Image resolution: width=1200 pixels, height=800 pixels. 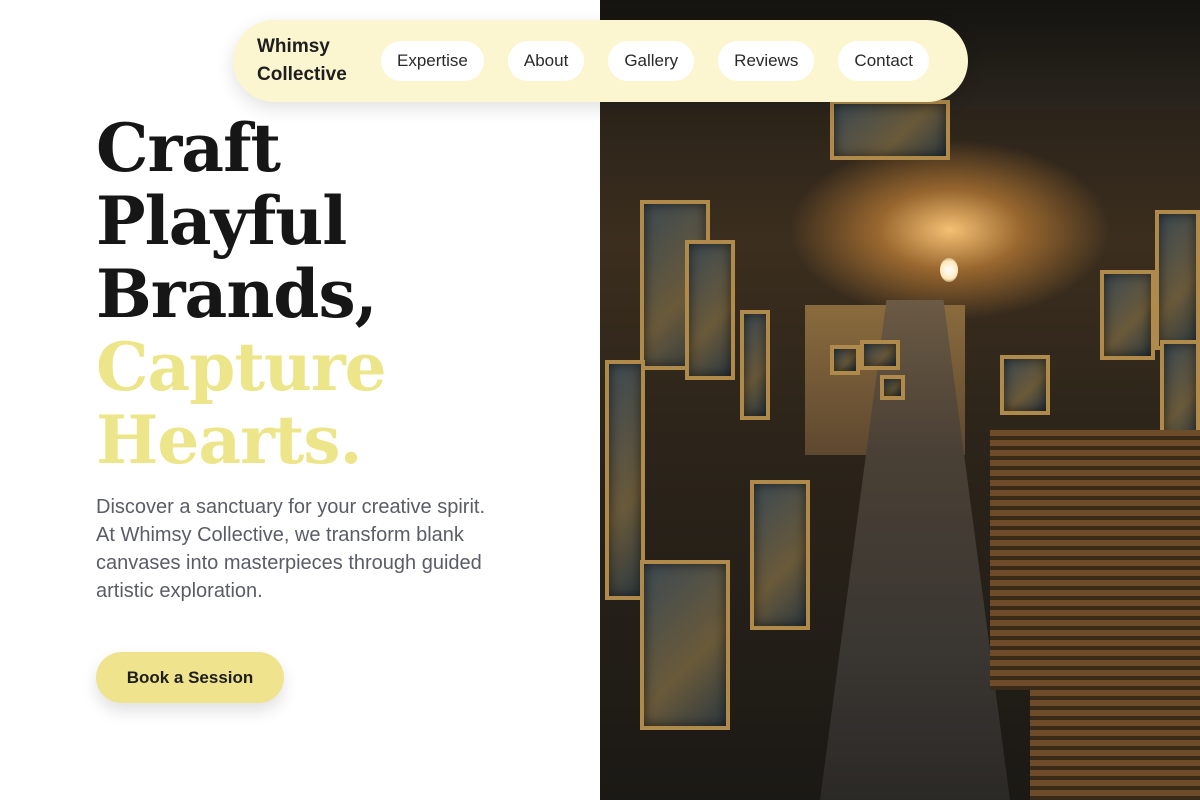 What do you see at coordinates (229, 440) in the screenshot?
I see `headline-accent-line: Hearts.` at bounding box center [229, 440].